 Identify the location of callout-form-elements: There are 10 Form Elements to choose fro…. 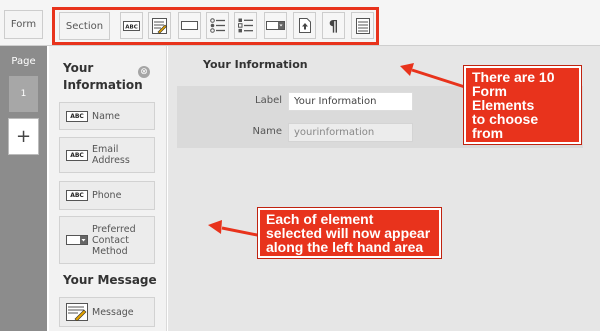
(522, 105).